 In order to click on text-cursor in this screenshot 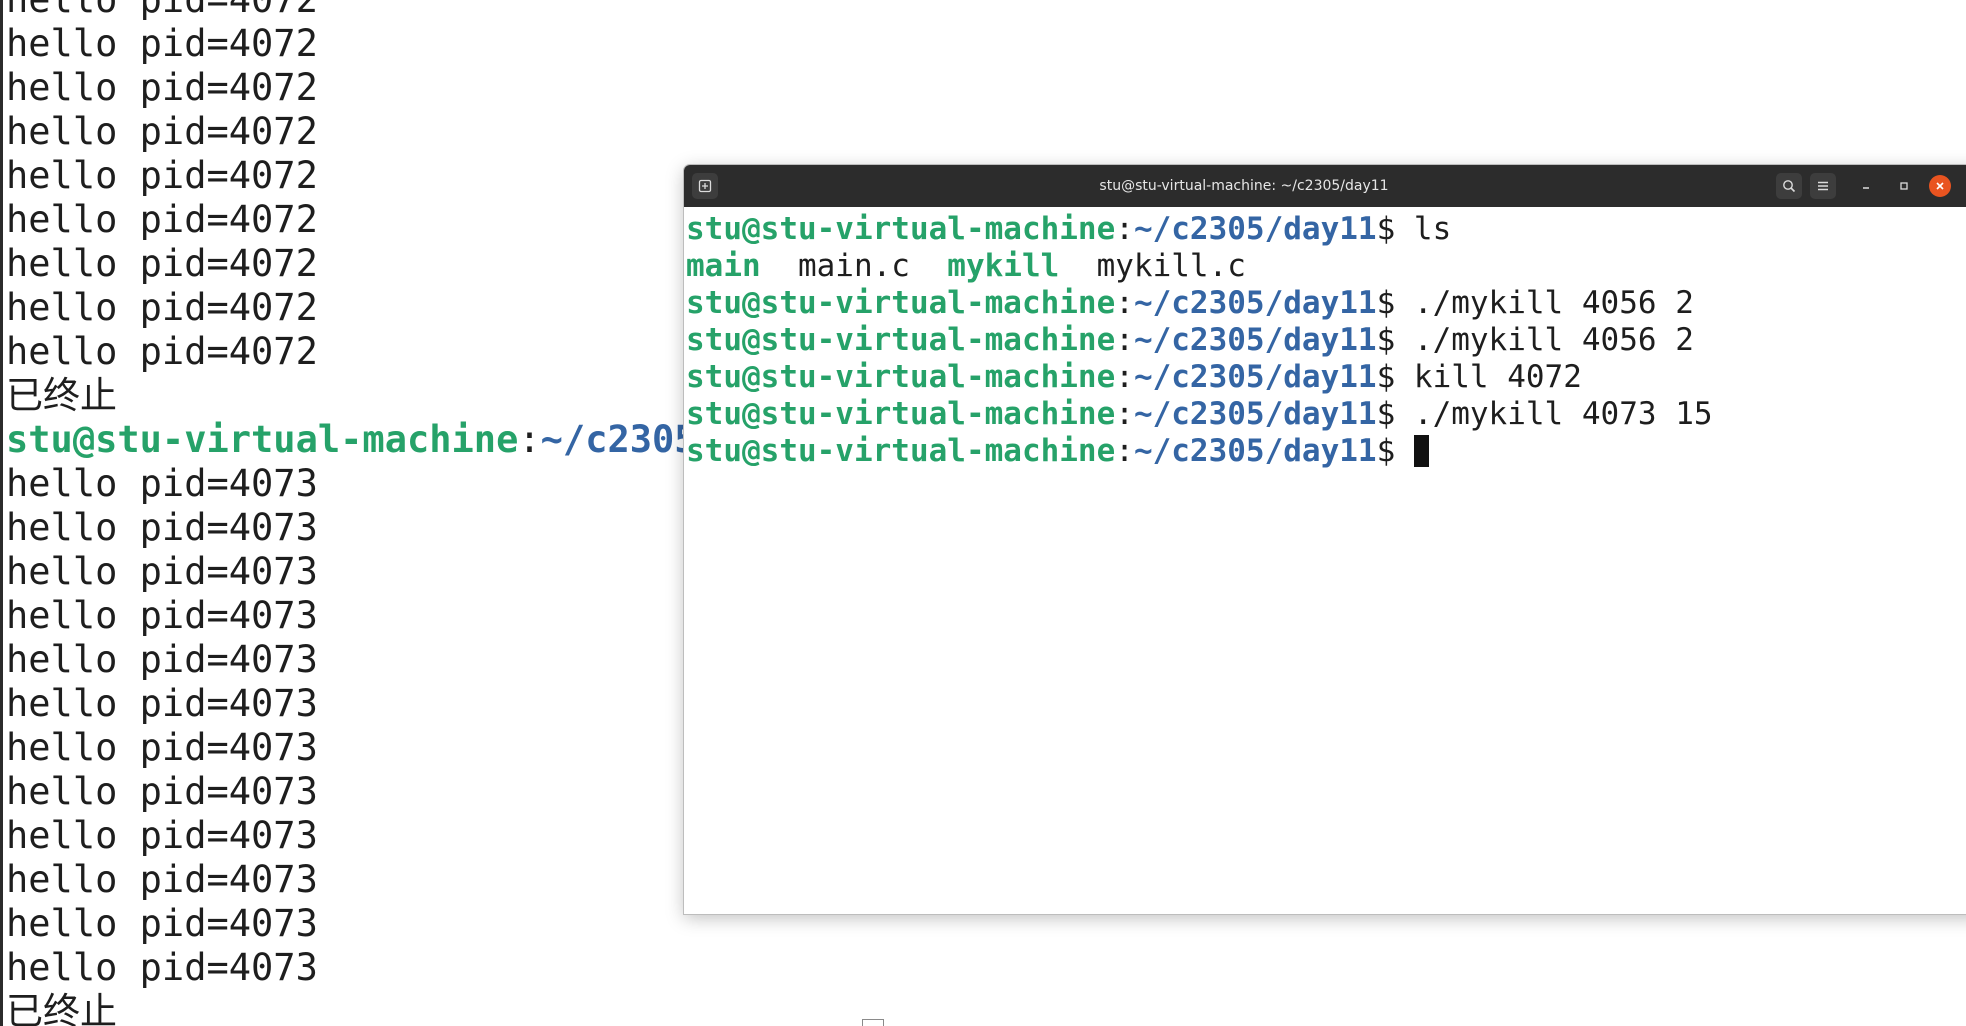, I will do `click(1421, 451)`.